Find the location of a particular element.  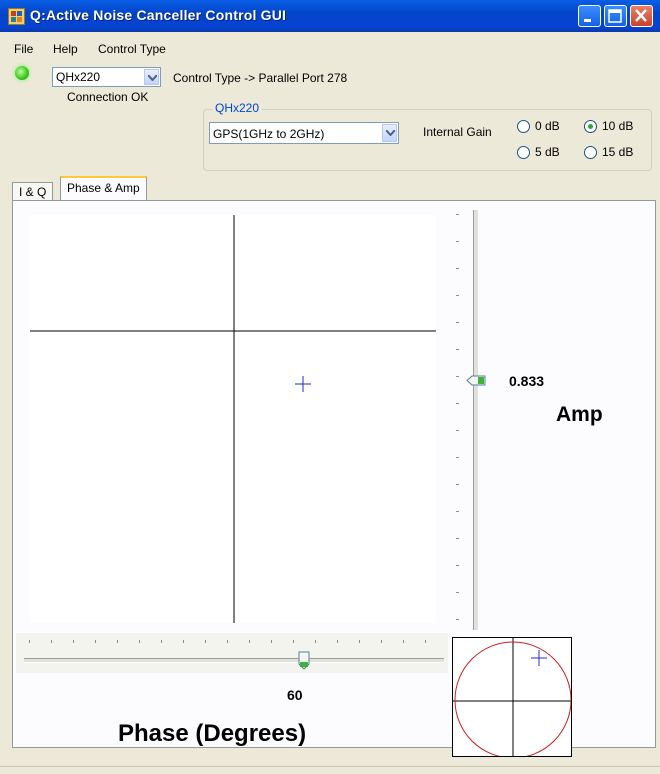

app-icon is located at coordinates (16, 16).